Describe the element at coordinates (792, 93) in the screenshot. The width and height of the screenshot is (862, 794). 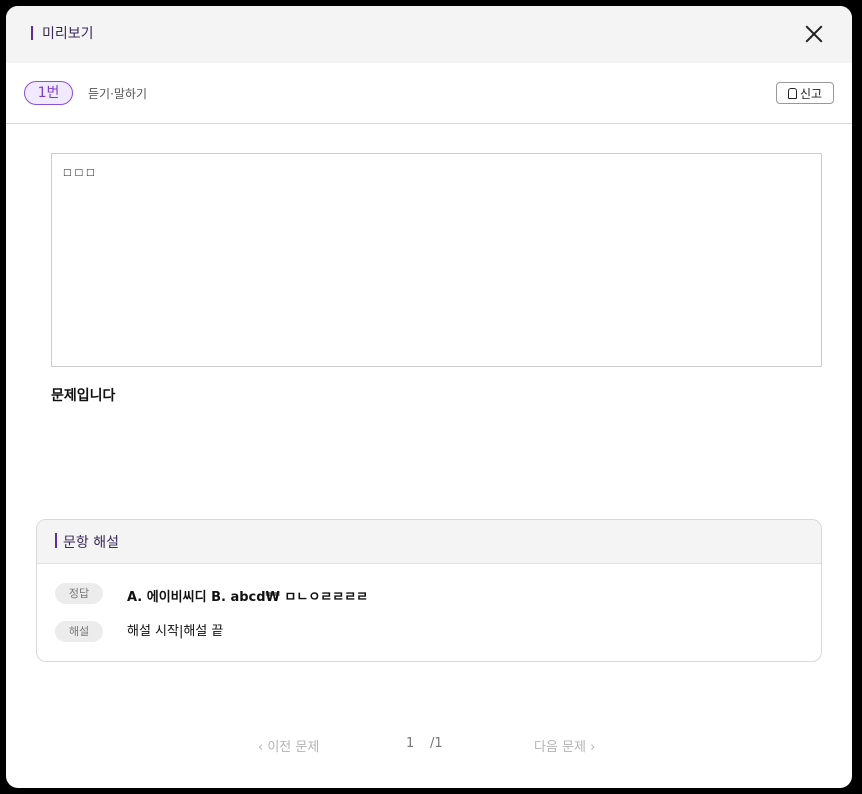
I see `bell-icon` at that location.